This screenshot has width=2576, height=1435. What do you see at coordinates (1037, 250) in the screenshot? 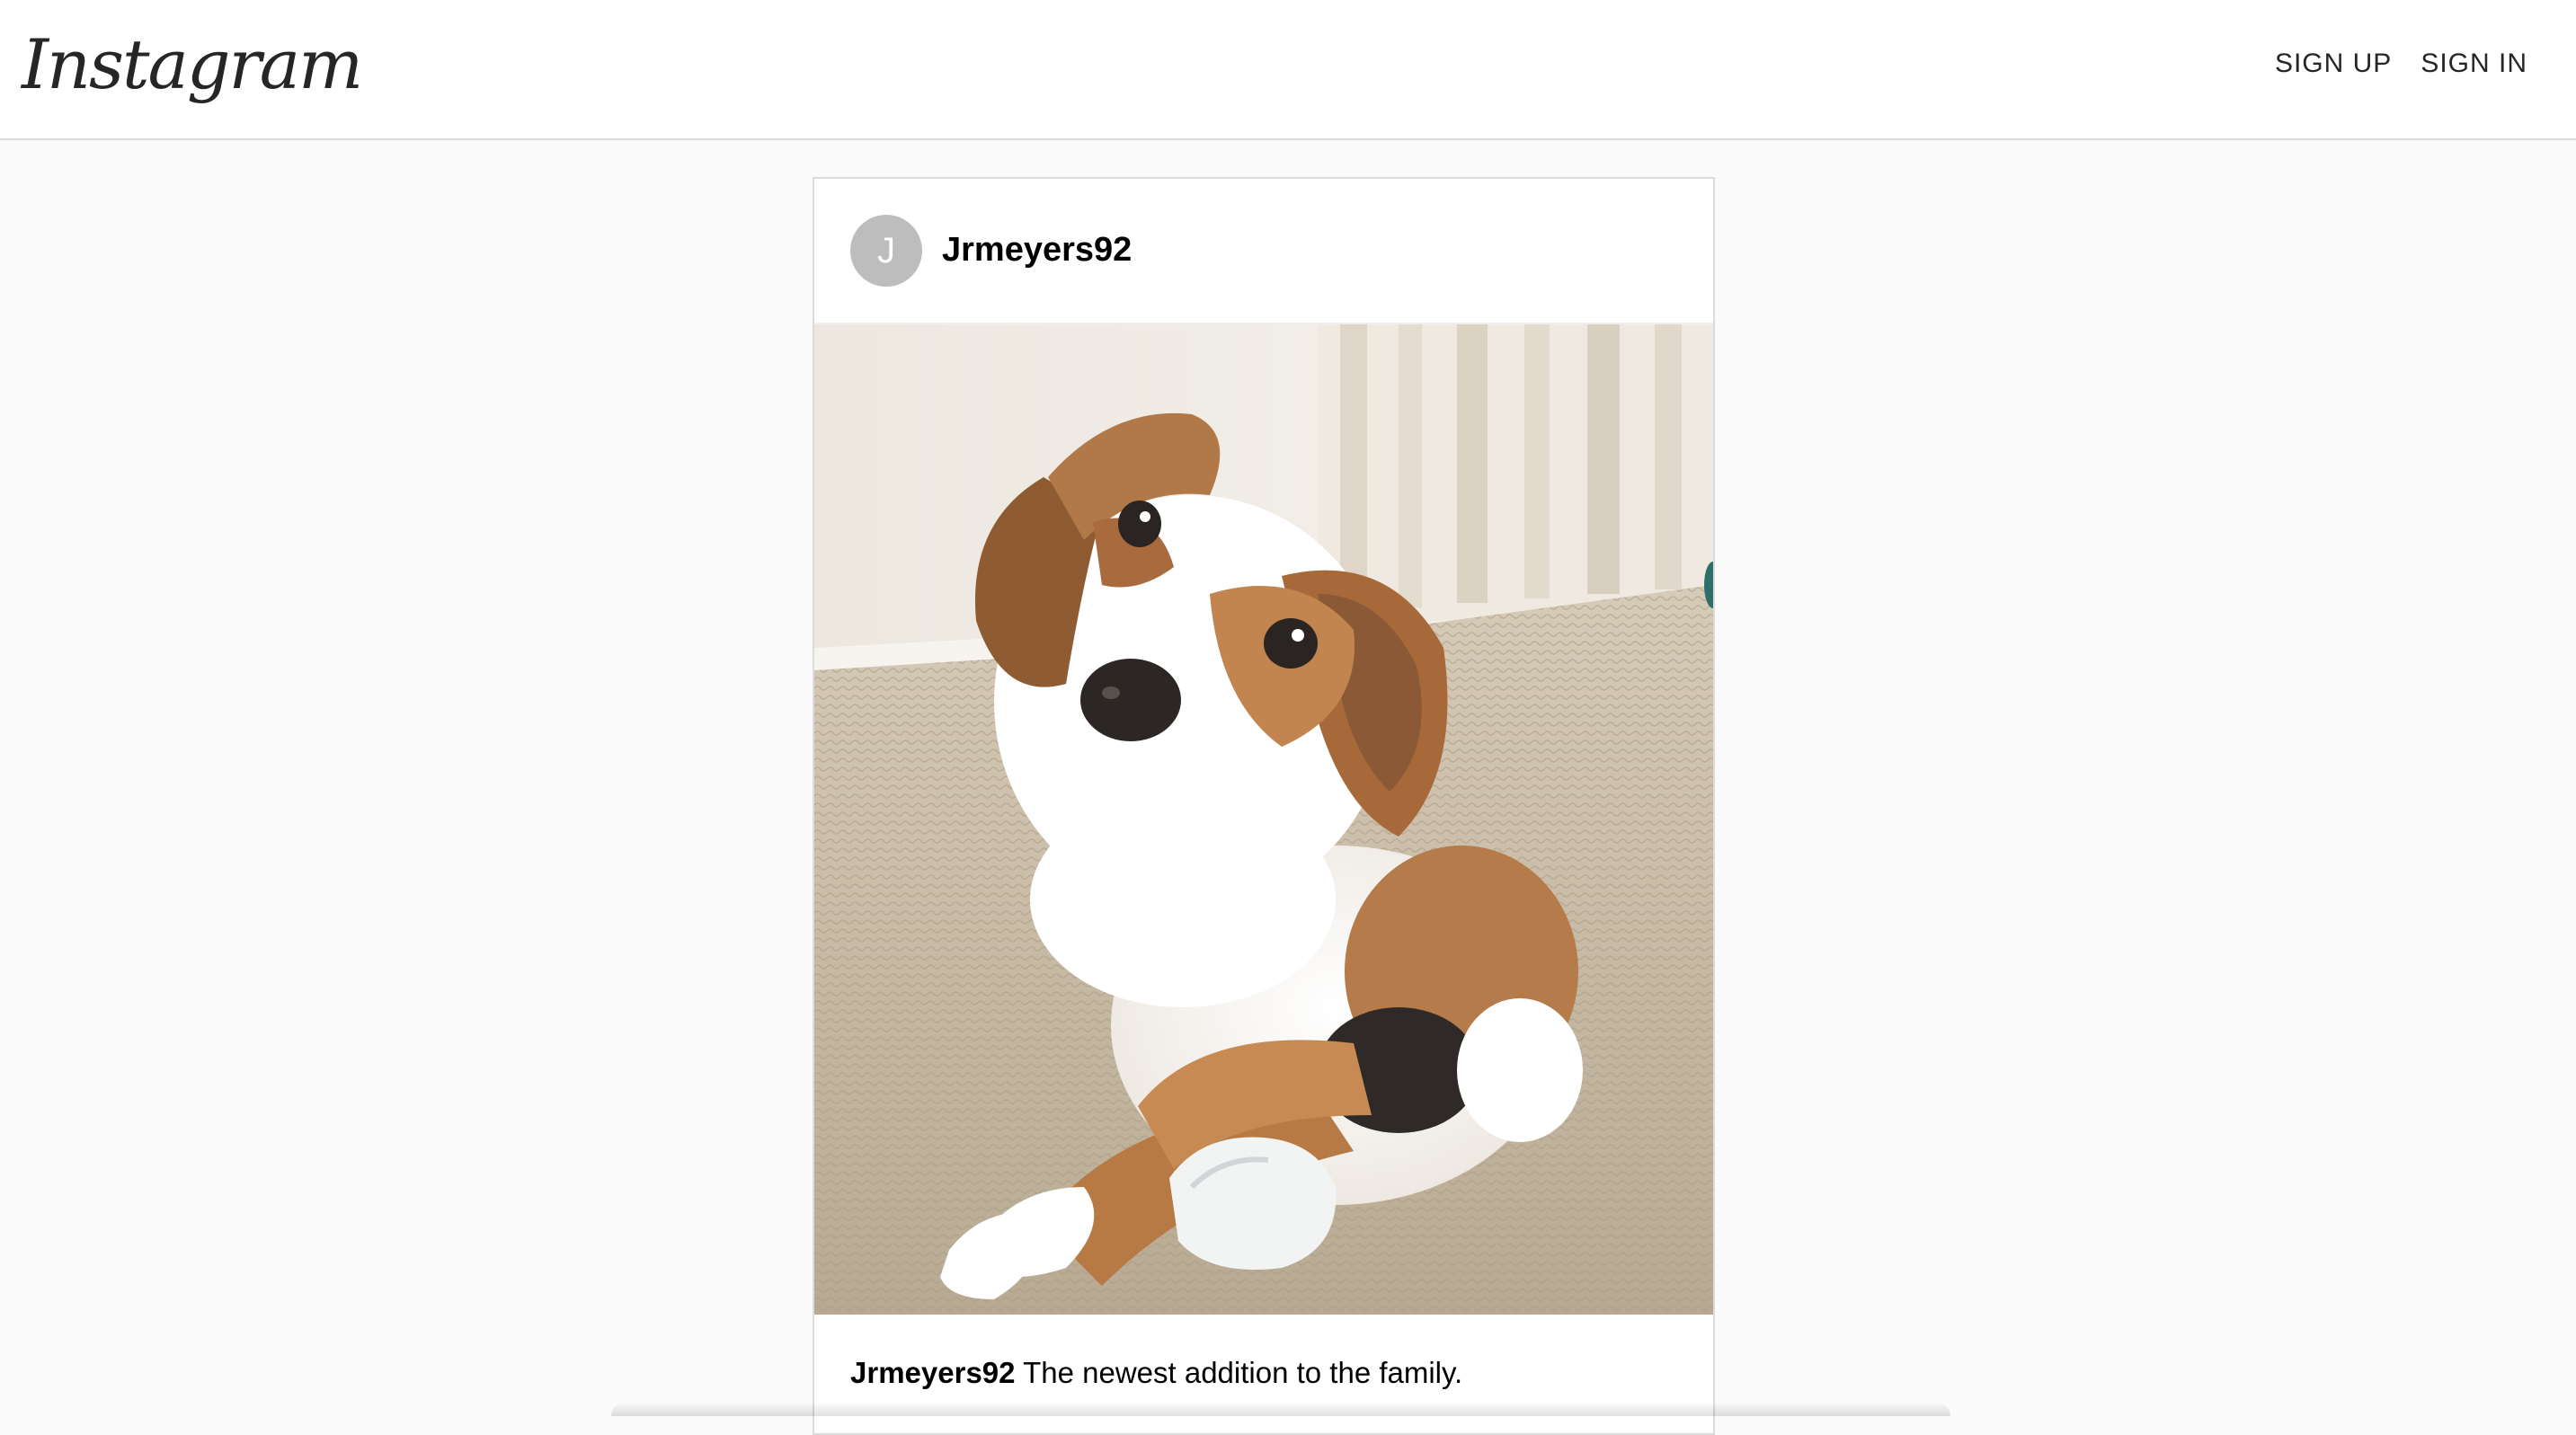
I see `post-username: Jrmeyers92` at bounding box center [1037, 250].